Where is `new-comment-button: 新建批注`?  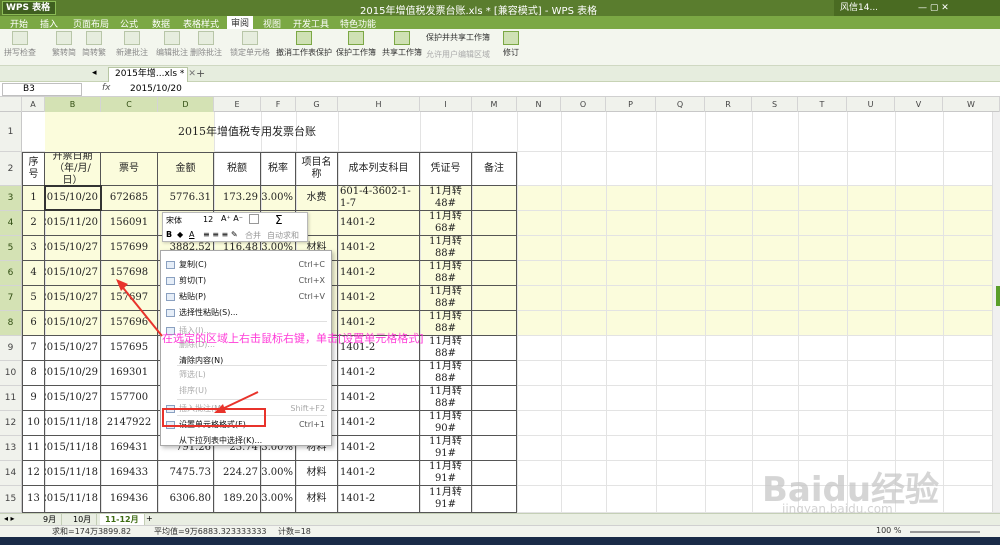
new-comment-button: 新建批注 is located at coordinates (132, 44).